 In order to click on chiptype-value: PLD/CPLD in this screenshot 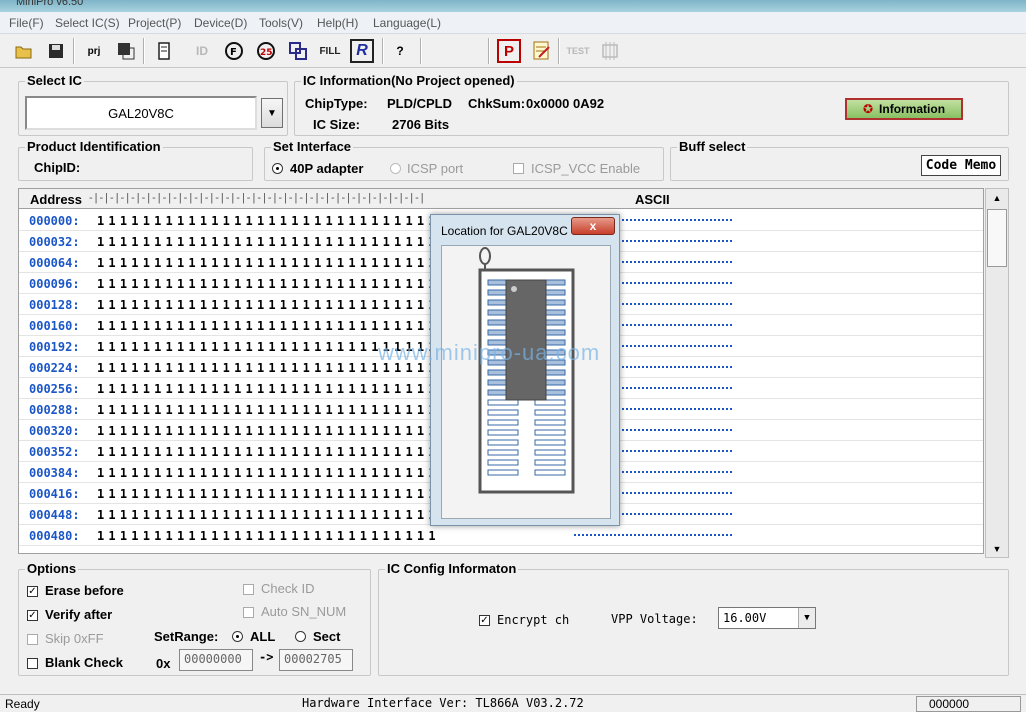, I will do `click(419, 103)`.